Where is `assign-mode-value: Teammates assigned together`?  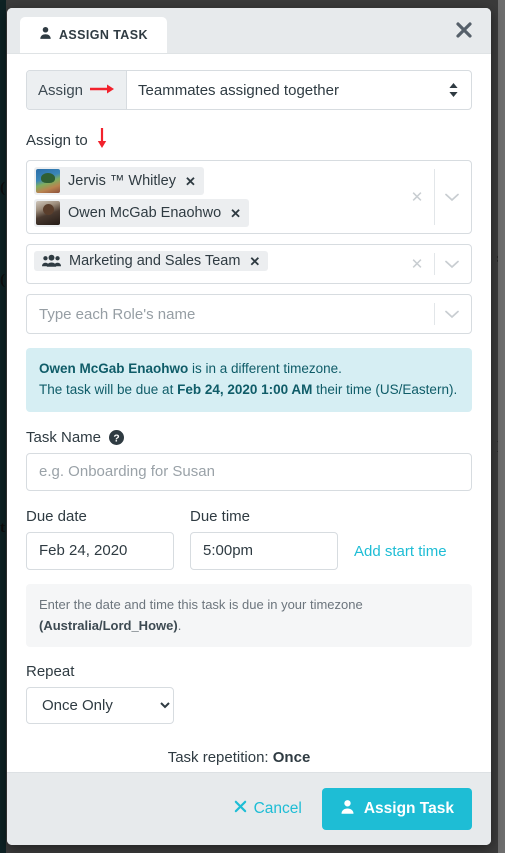
assign-mode-value: Teammates assigned together is located at coordinates (238, 90).